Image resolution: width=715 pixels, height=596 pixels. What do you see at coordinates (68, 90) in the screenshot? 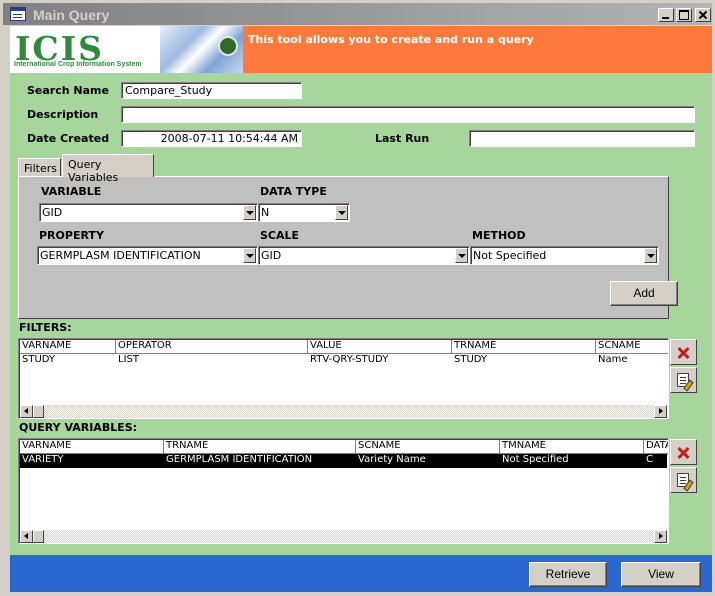
I see `search-name-label: Search Name` at bounding box center [68, 90].